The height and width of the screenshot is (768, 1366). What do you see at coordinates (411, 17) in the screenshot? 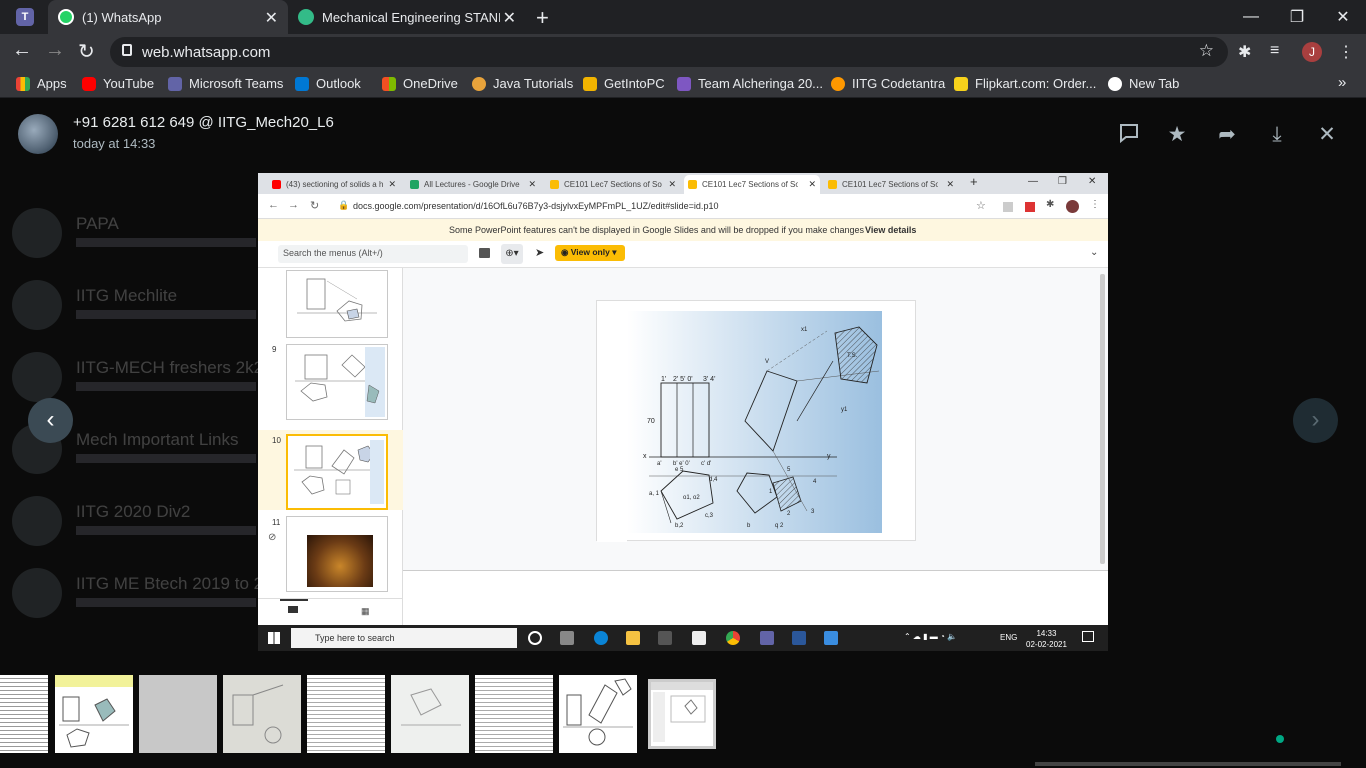
I see `tab-title: Mechanical Engineering STANDA` at bounding box center [411, 17].